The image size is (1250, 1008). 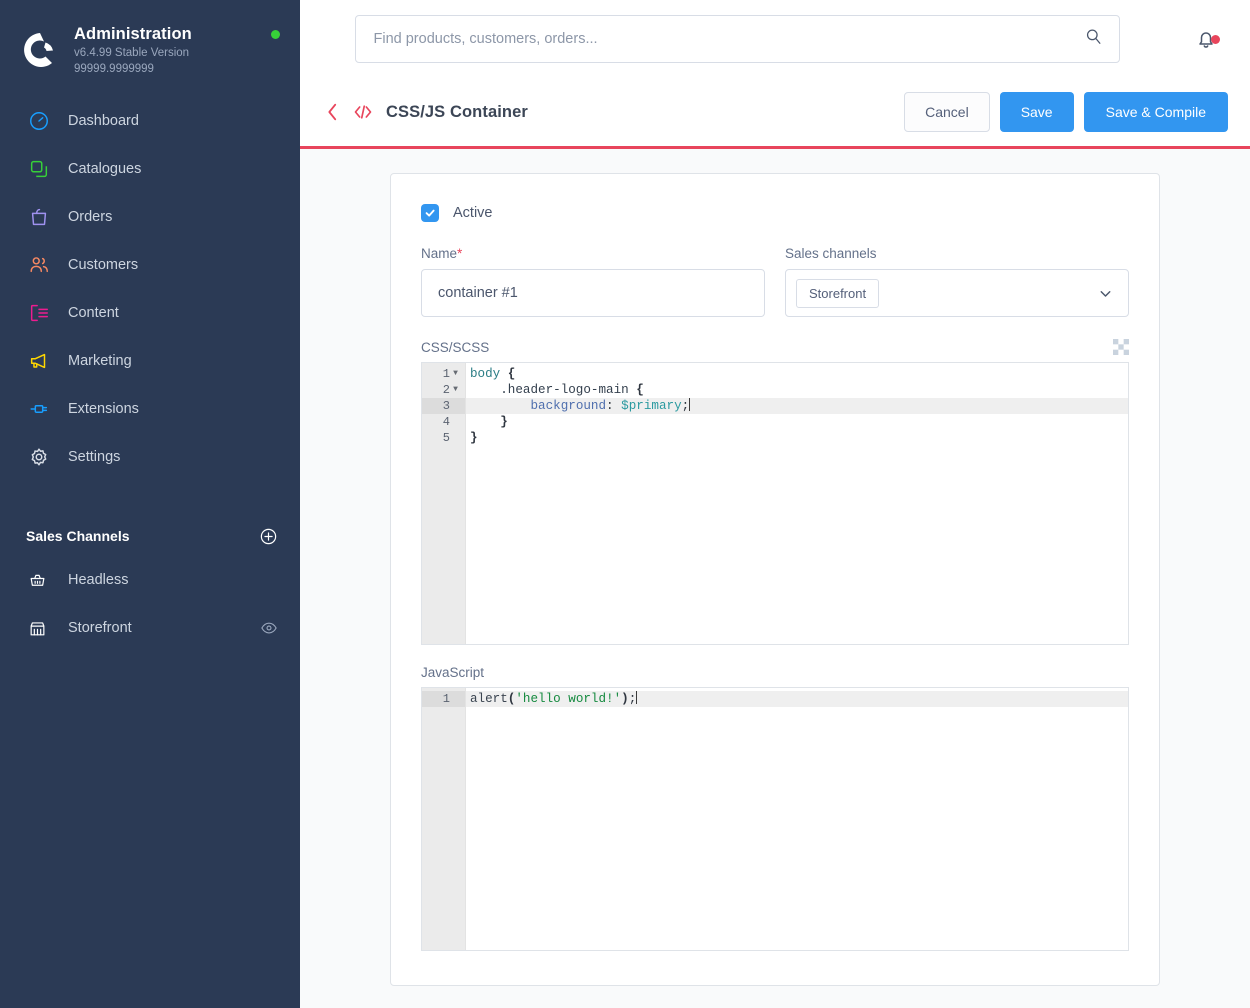 I want to click on eye-icon, so click(x=269, y=628).